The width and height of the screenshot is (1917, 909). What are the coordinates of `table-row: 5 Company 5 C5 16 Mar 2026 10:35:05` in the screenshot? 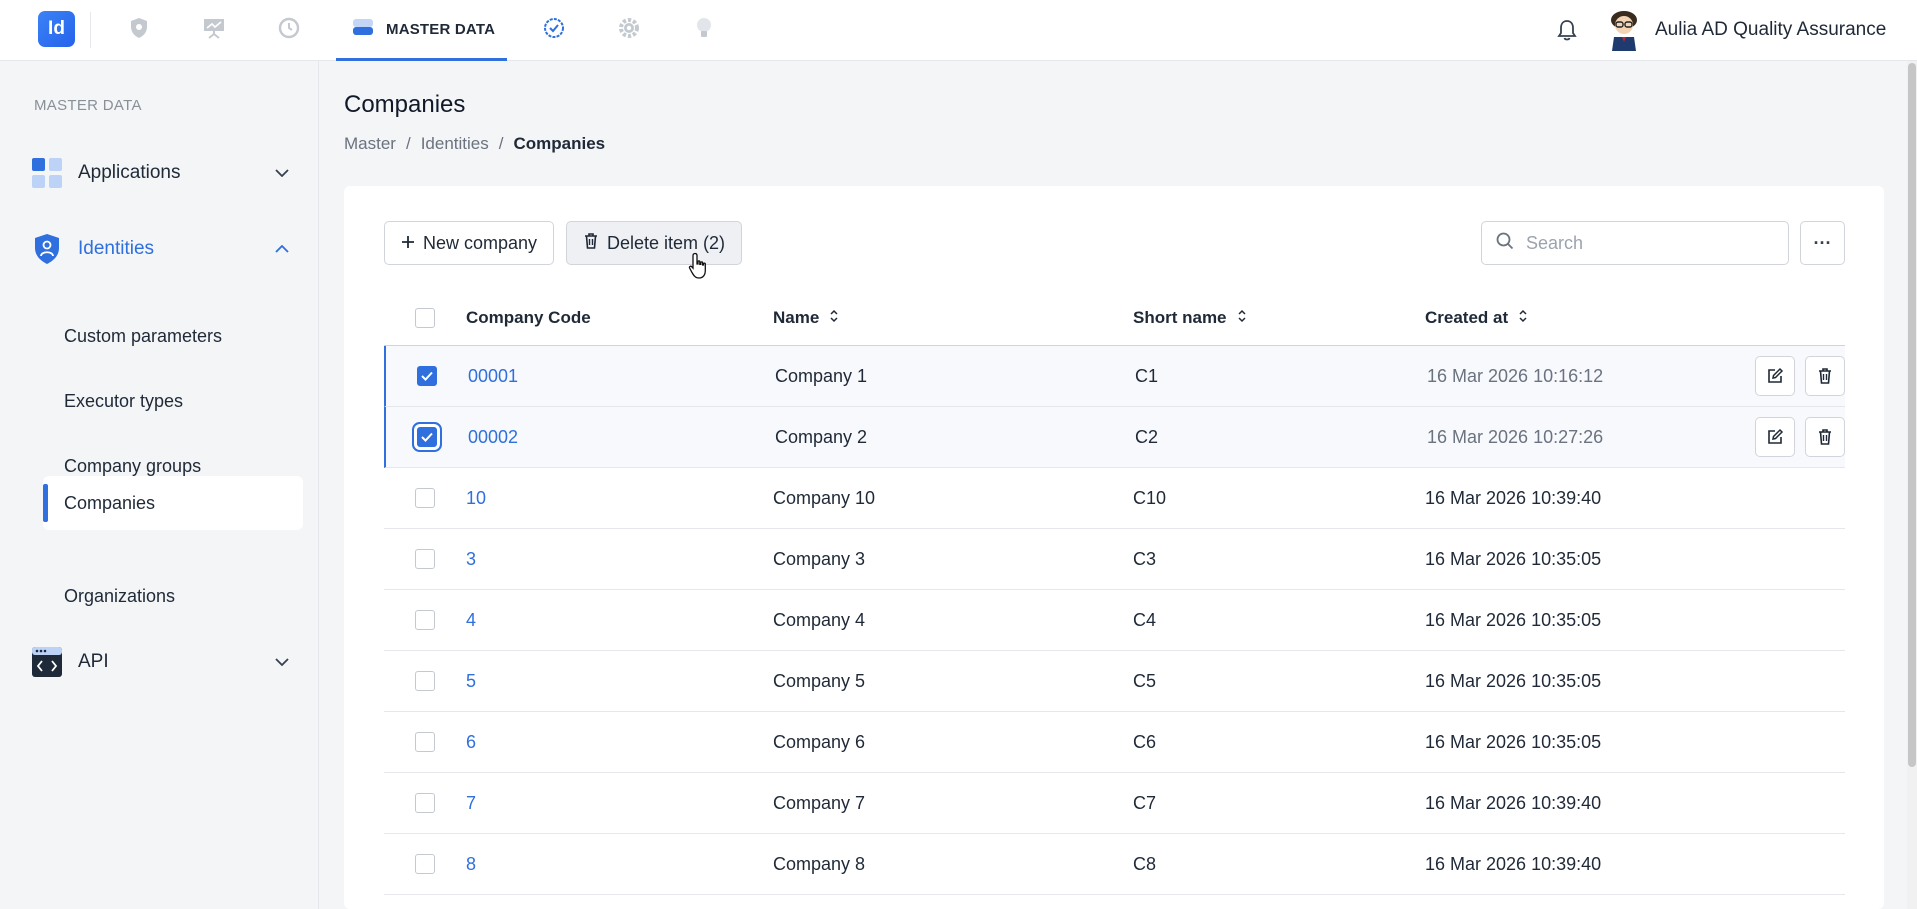 It's located at (1114, 681).